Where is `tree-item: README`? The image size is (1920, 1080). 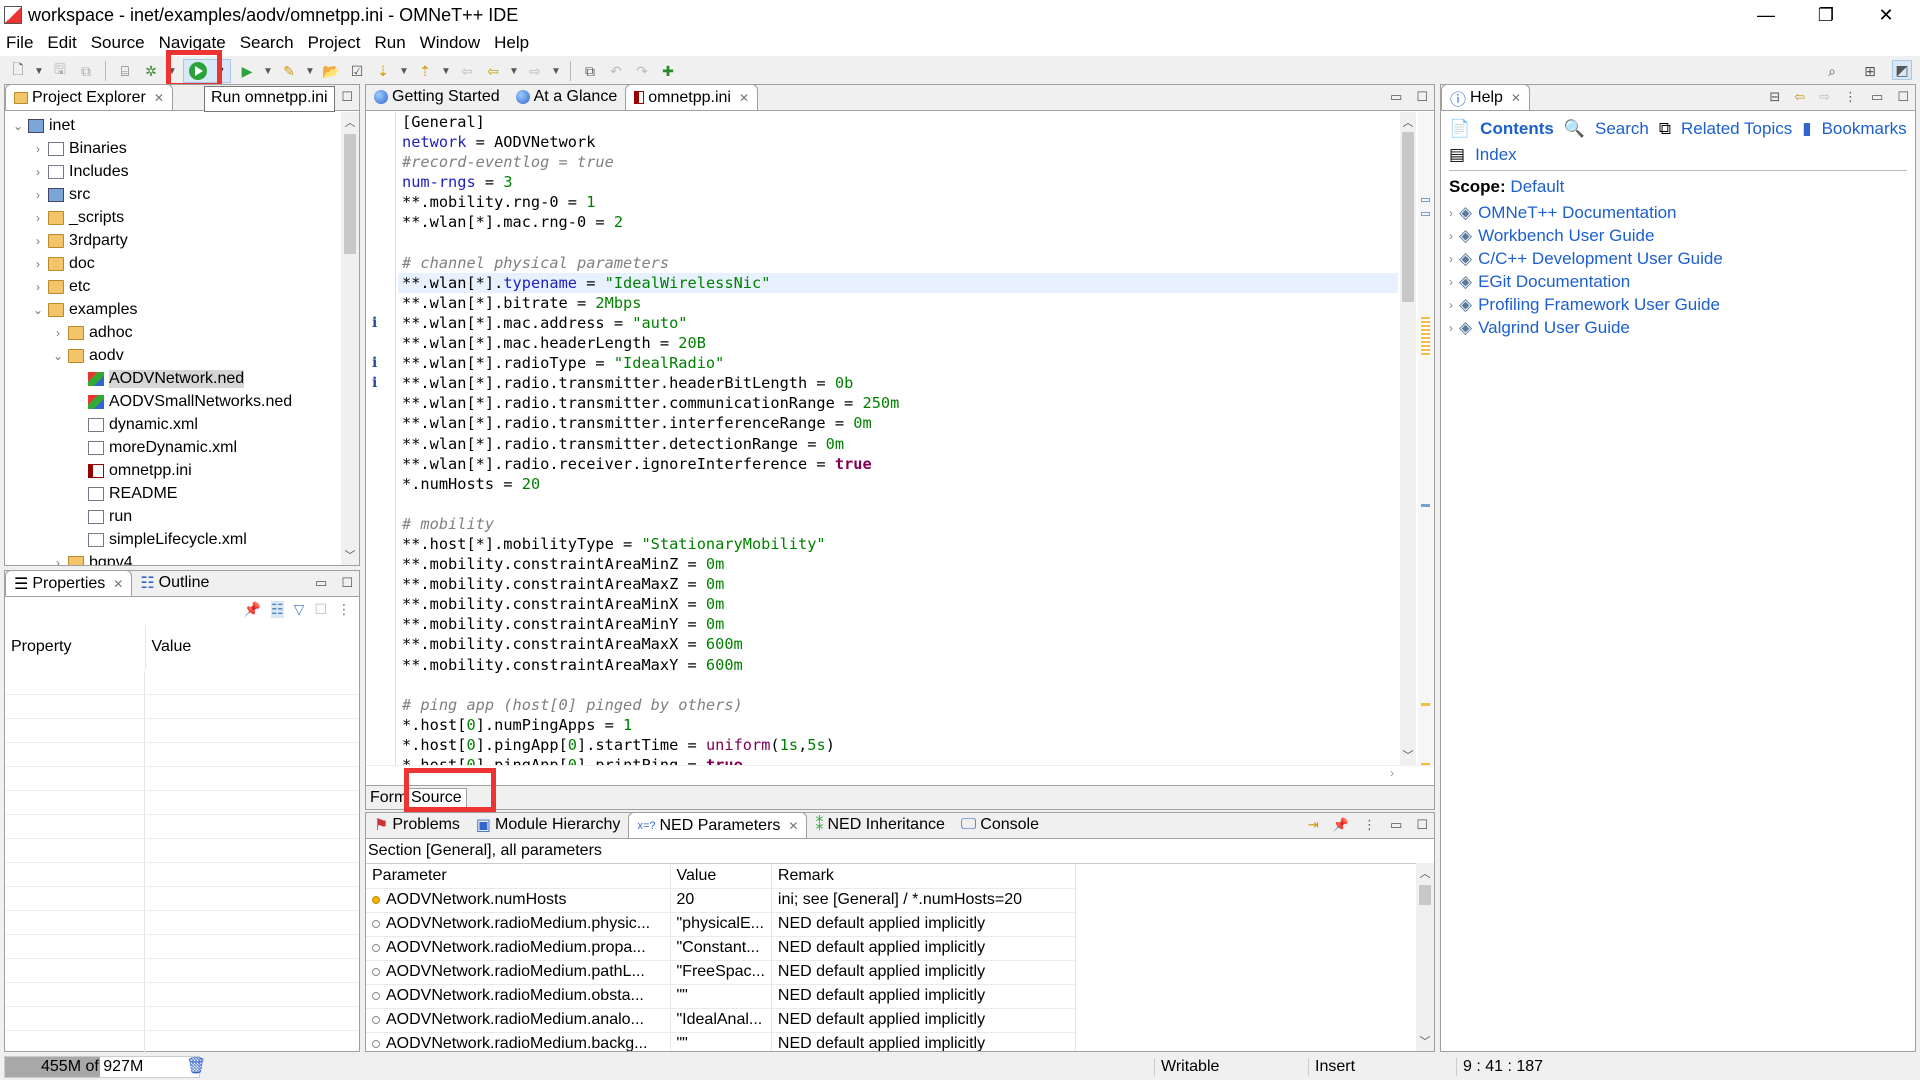
tree-item: README is located at coordinates (173, 493).